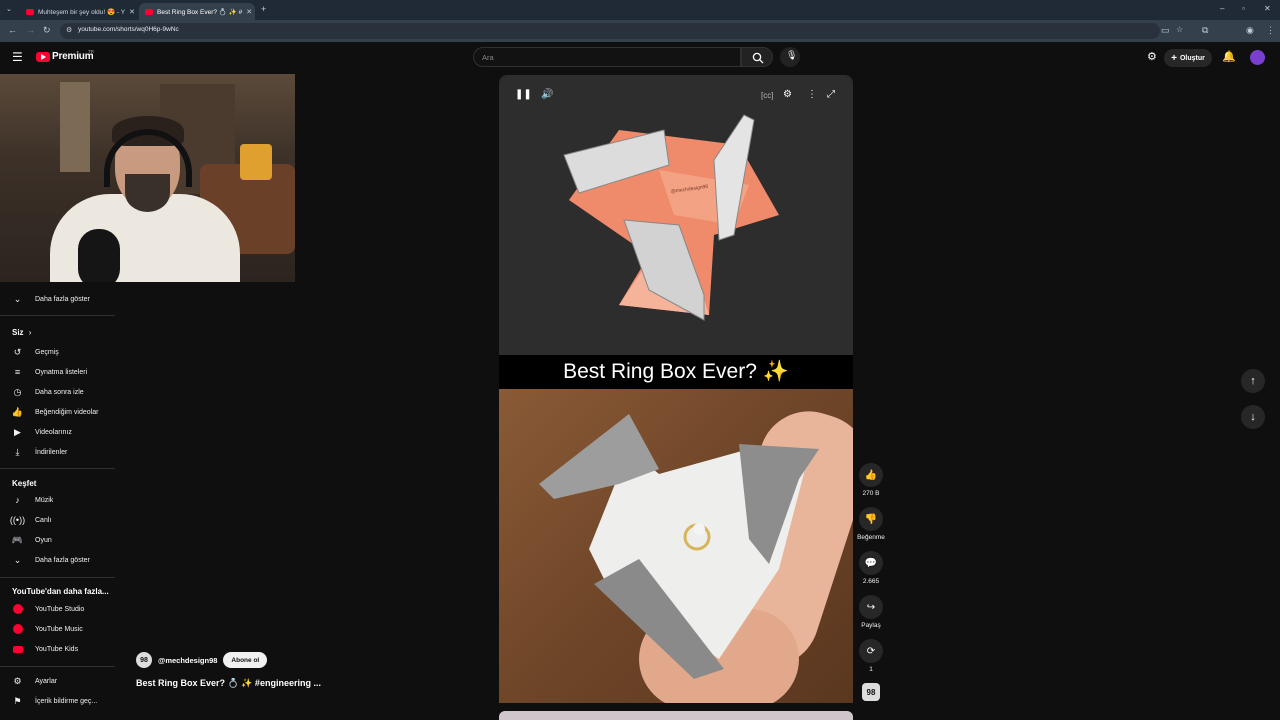 This screenshot has width=1280, height=720. Describe the element at coordinates (676, 215) in the screenshot. I see `video-render-scene: @mechdesign98 ❚❚ 🔊 [cc] ⚙ ⋮ ⤢` at that location.